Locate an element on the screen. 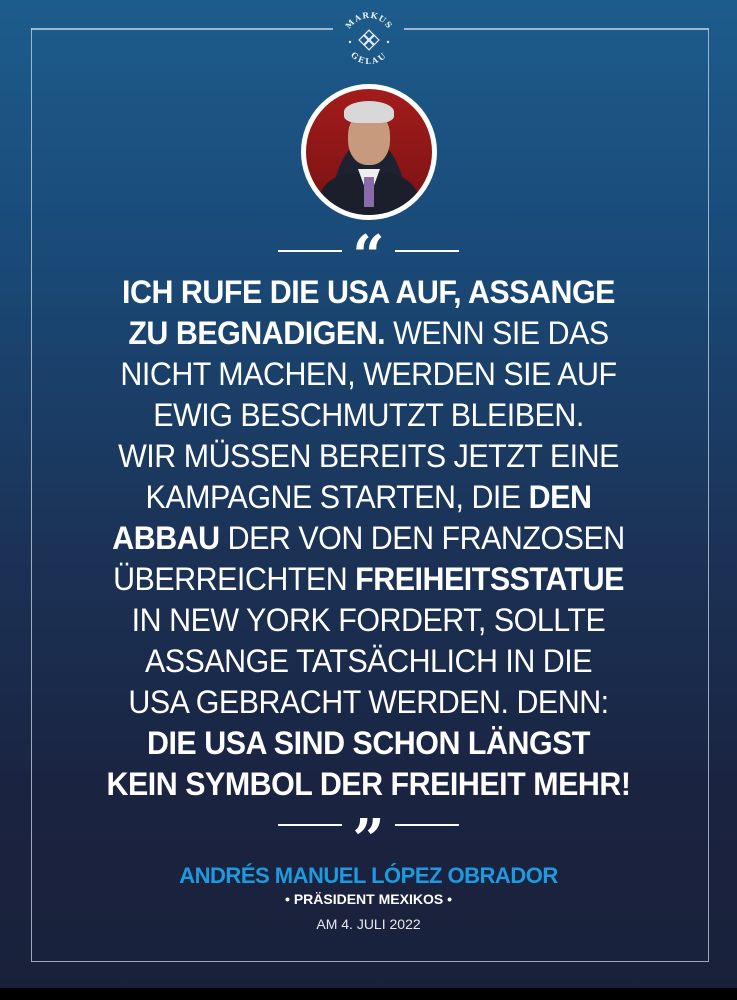  quote-line: ABBAU DER VON DEN FRANZOSEN is located at coordinates (368, 538).